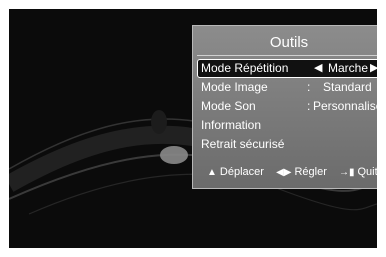 This screenshot has height=257, width=386. Describe the element at coordinates (367, 172) in the screenshot. I see `quit-hint: Quitter` at that location.